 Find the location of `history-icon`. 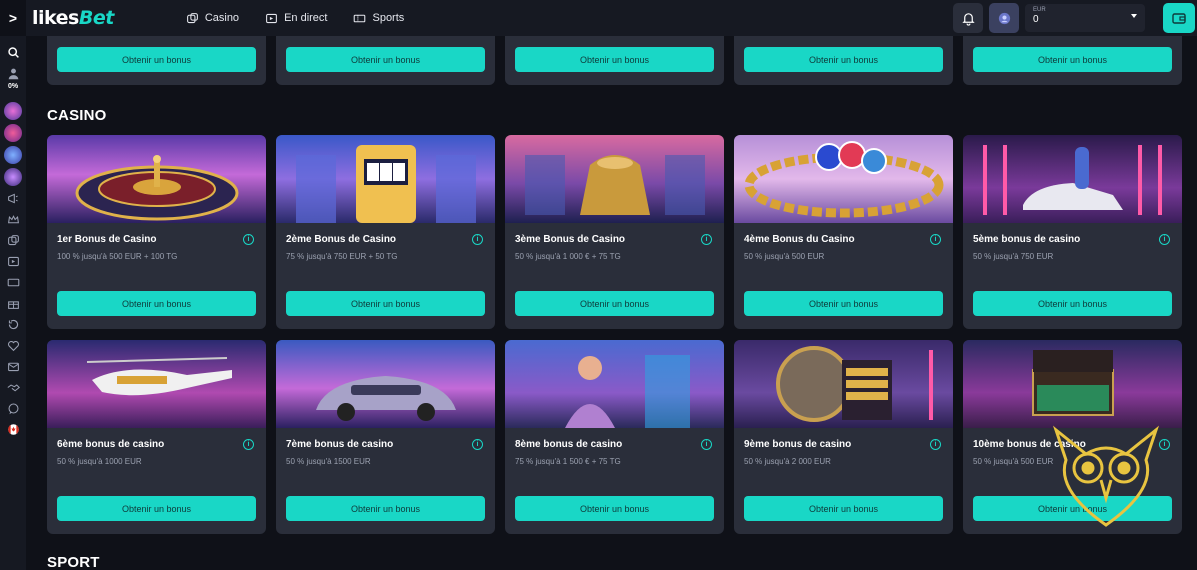

history-icon is located at coordinates (13, 324).